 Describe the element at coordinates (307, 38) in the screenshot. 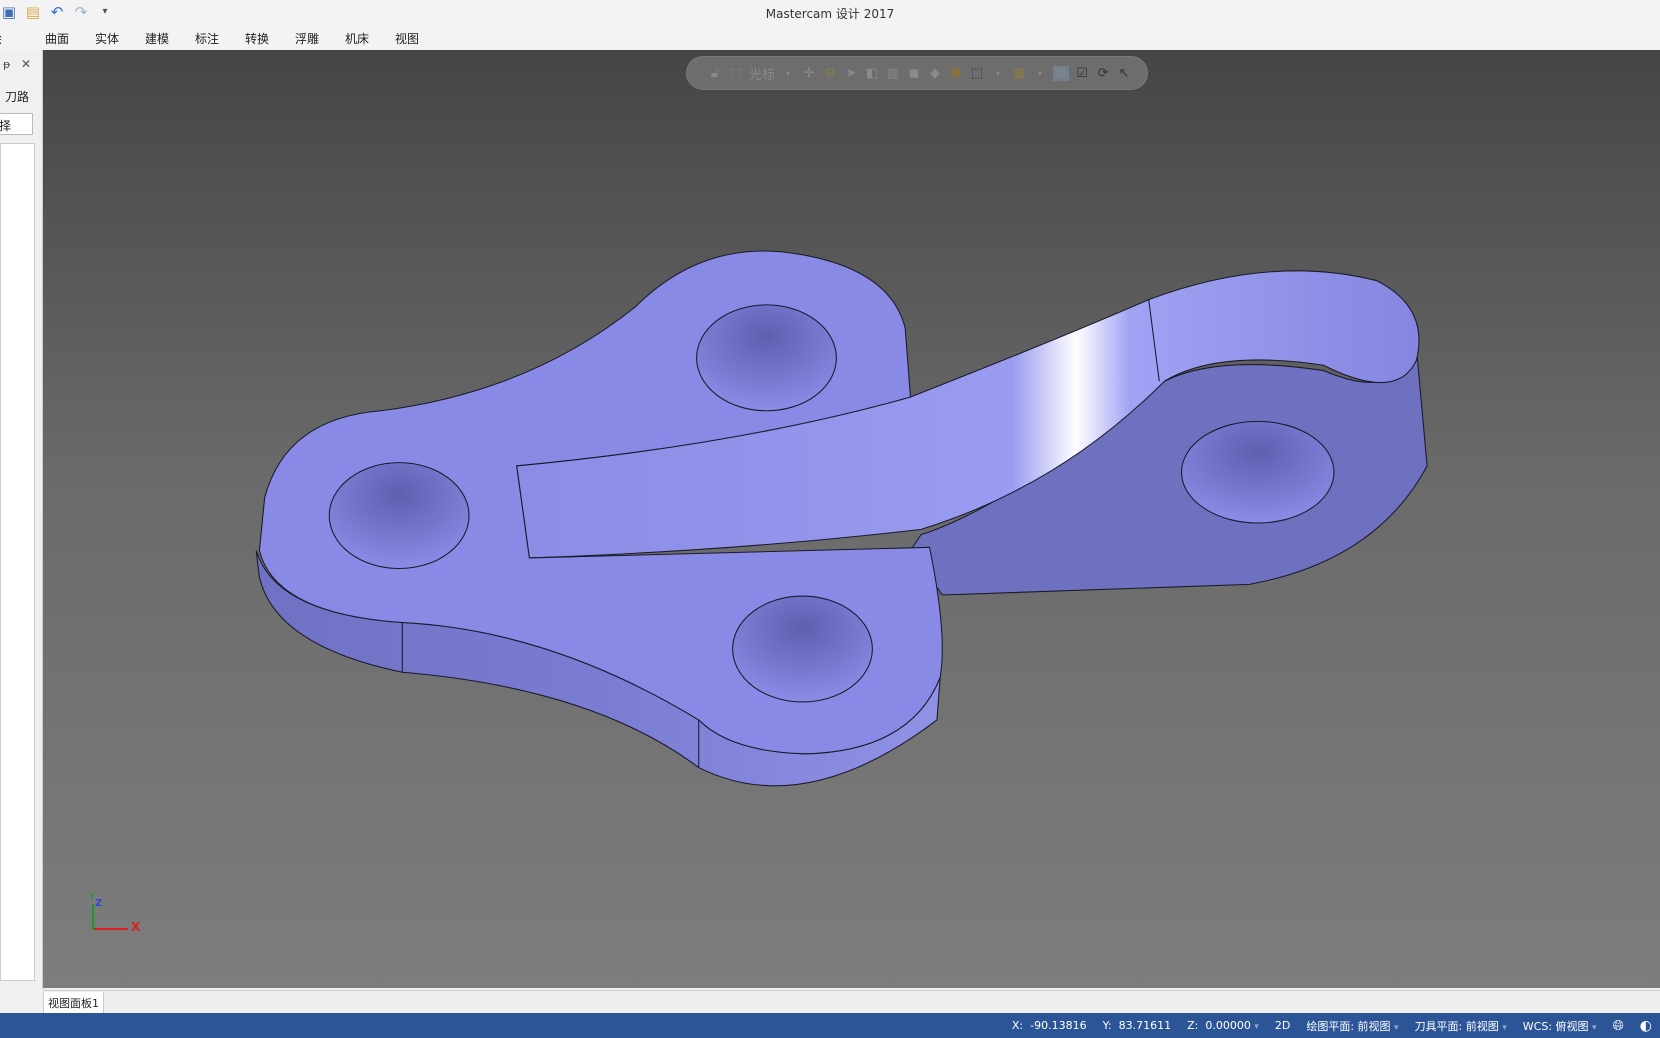

I see `tab-relief: 浮雕` at that location.